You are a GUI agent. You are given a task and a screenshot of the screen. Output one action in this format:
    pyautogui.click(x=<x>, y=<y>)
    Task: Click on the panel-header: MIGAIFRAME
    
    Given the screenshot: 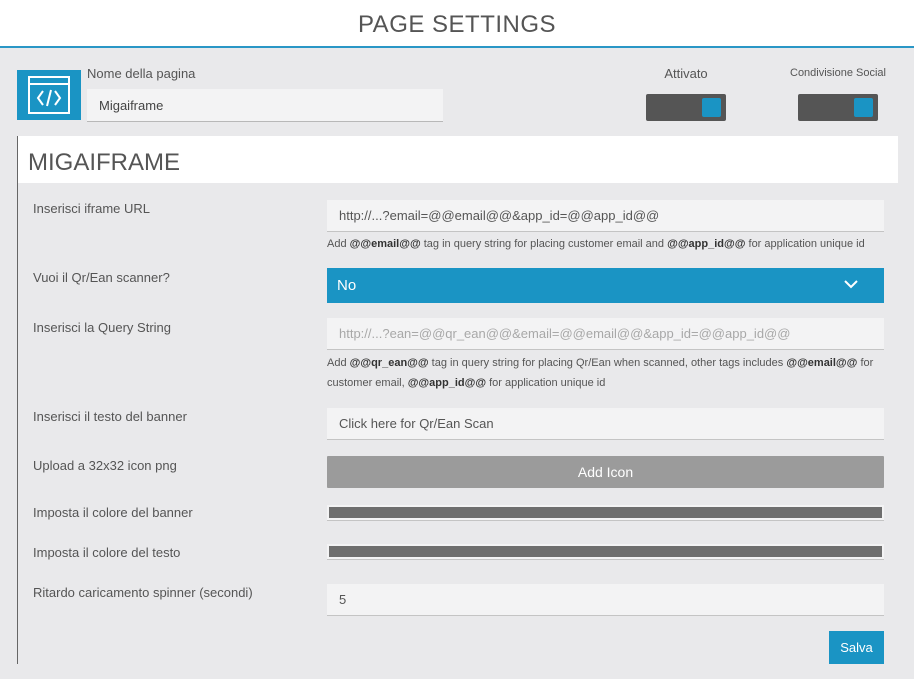 What is the action you would take?
    pyautogui.click(x=458, y=159)
    